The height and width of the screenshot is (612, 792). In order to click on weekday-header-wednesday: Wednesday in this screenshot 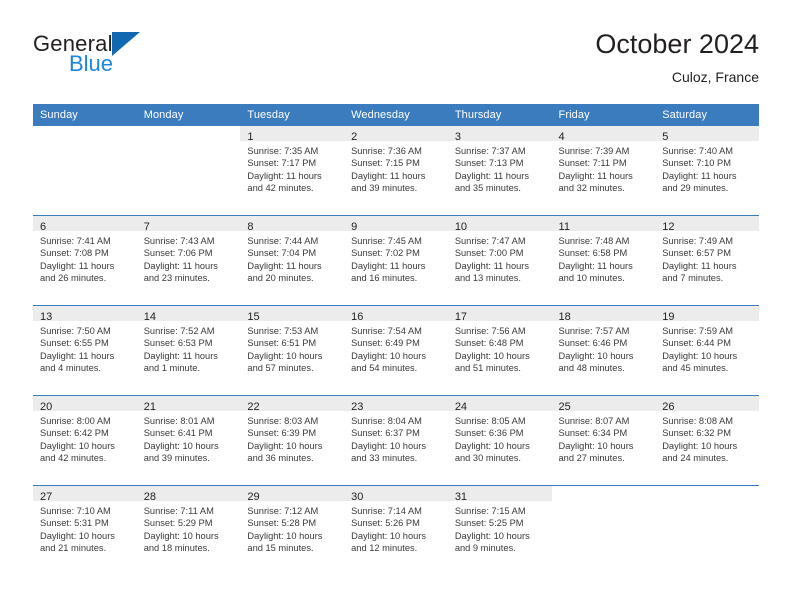, I will do `click(396, 115)`.